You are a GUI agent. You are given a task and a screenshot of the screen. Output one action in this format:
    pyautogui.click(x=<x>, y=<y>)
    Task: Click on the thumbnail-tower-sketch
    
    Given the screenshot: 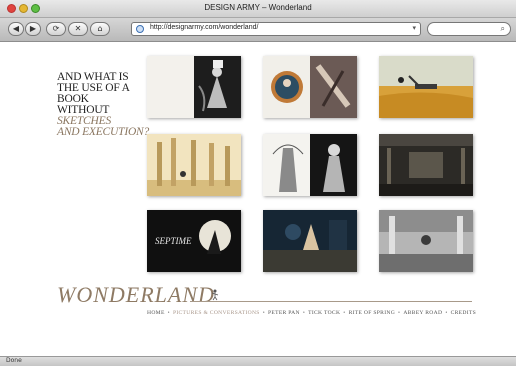 What is the action you would take?
    pyautogui.click(x=310, y=165)
    